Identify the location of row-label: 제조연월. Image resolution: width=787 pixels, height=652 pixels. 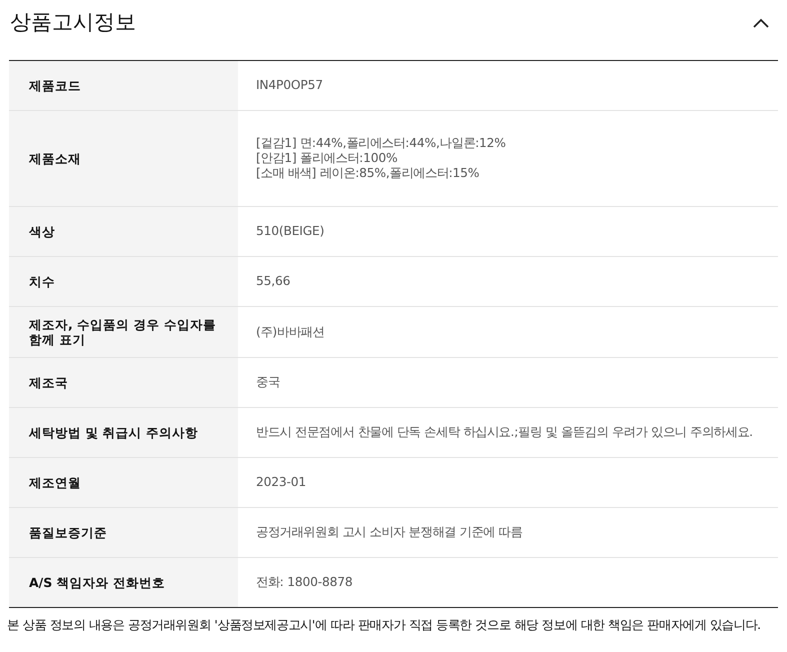
(55, 482).